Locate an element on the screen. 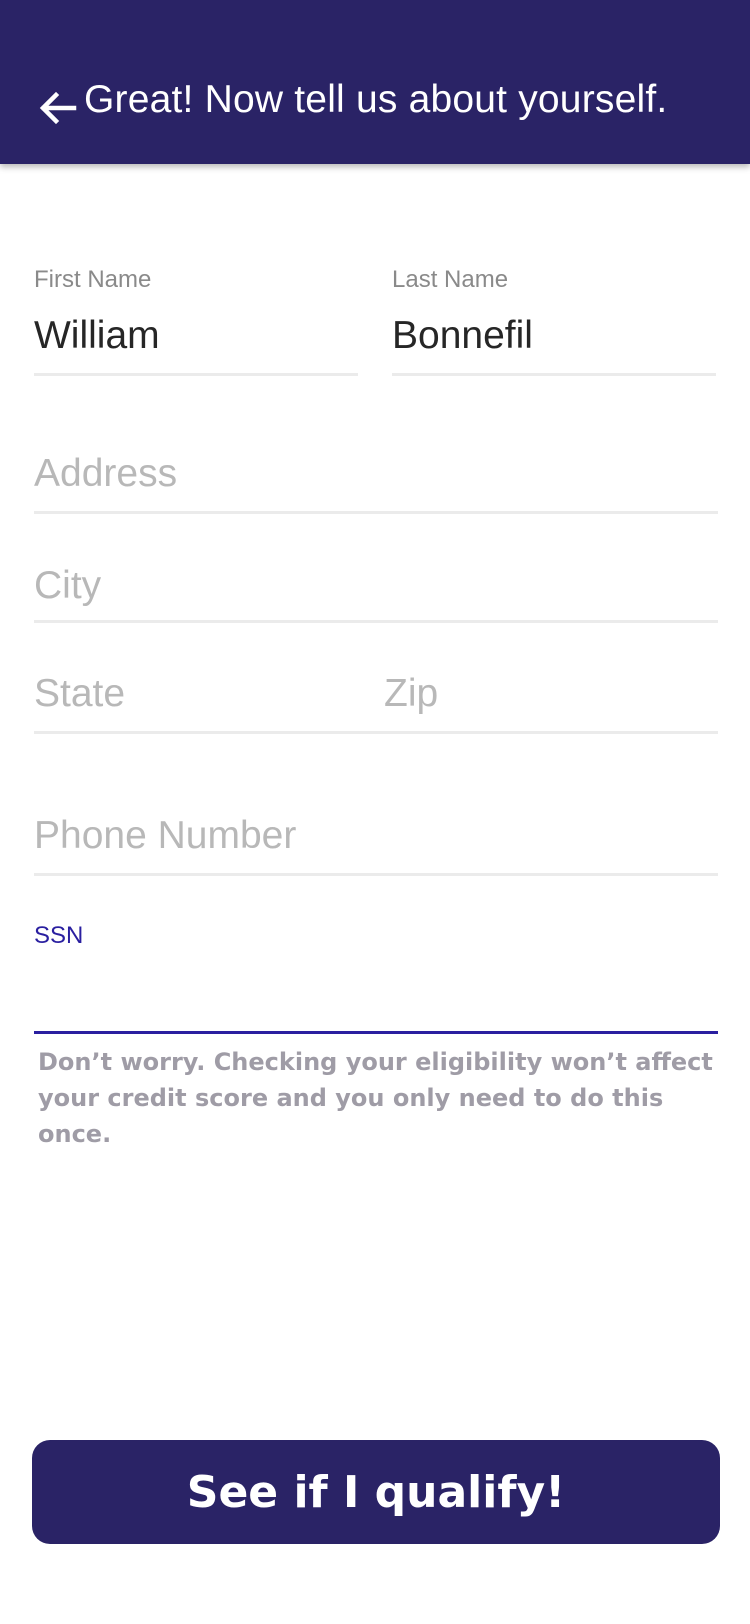  last-name-value: Bonnefil is located at coordinates (462, 335).